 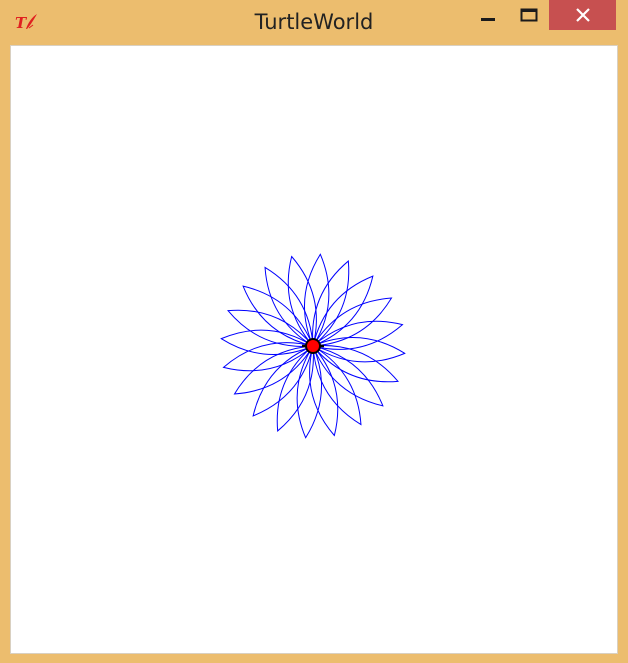 I want to click on drawing-surface, so click(x=313, y=346).